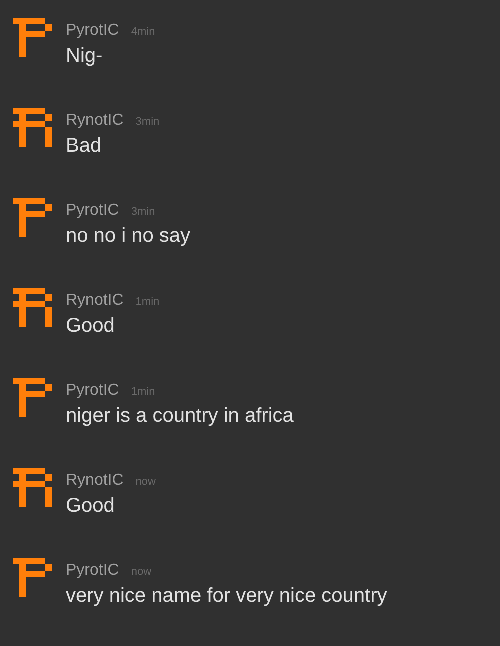 This screenshot has height=646, width=500. Describe the element at coordinates (143, 32) in the screenshot. I see `message-time: 4min` at that location.